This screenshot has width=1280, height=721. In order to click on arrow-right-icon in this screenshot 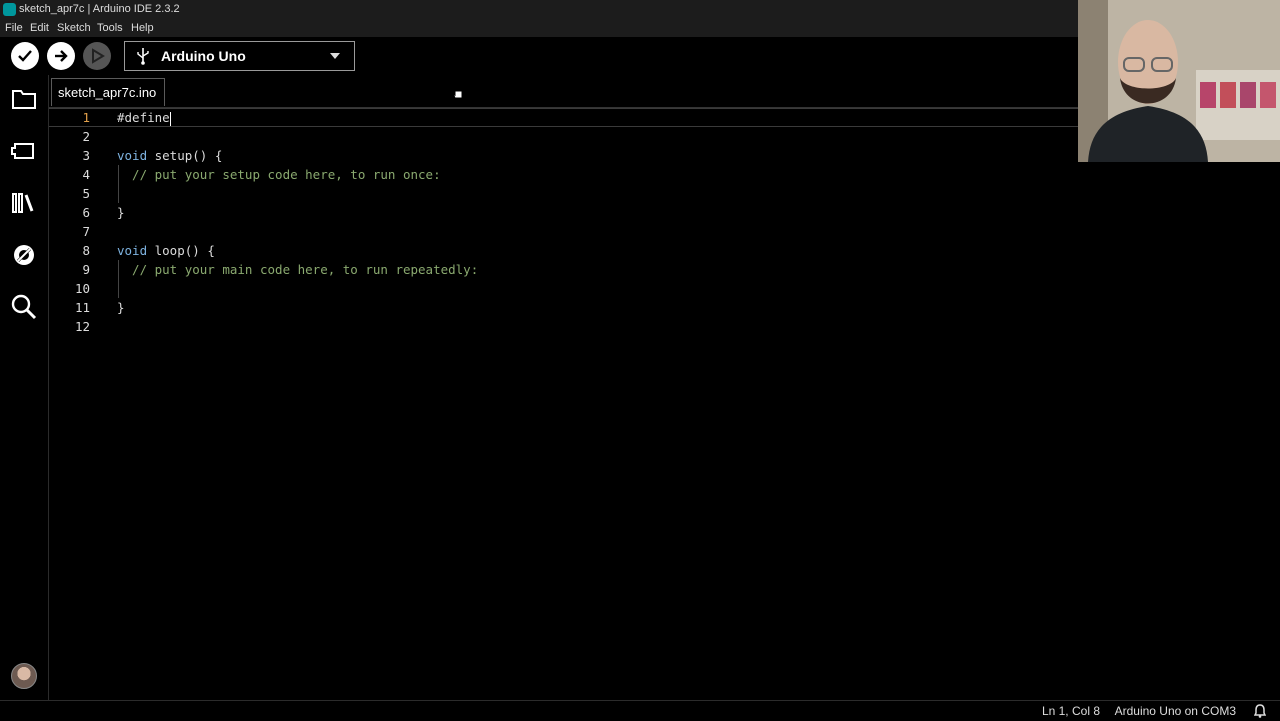, I will do `click(61, 56)`.